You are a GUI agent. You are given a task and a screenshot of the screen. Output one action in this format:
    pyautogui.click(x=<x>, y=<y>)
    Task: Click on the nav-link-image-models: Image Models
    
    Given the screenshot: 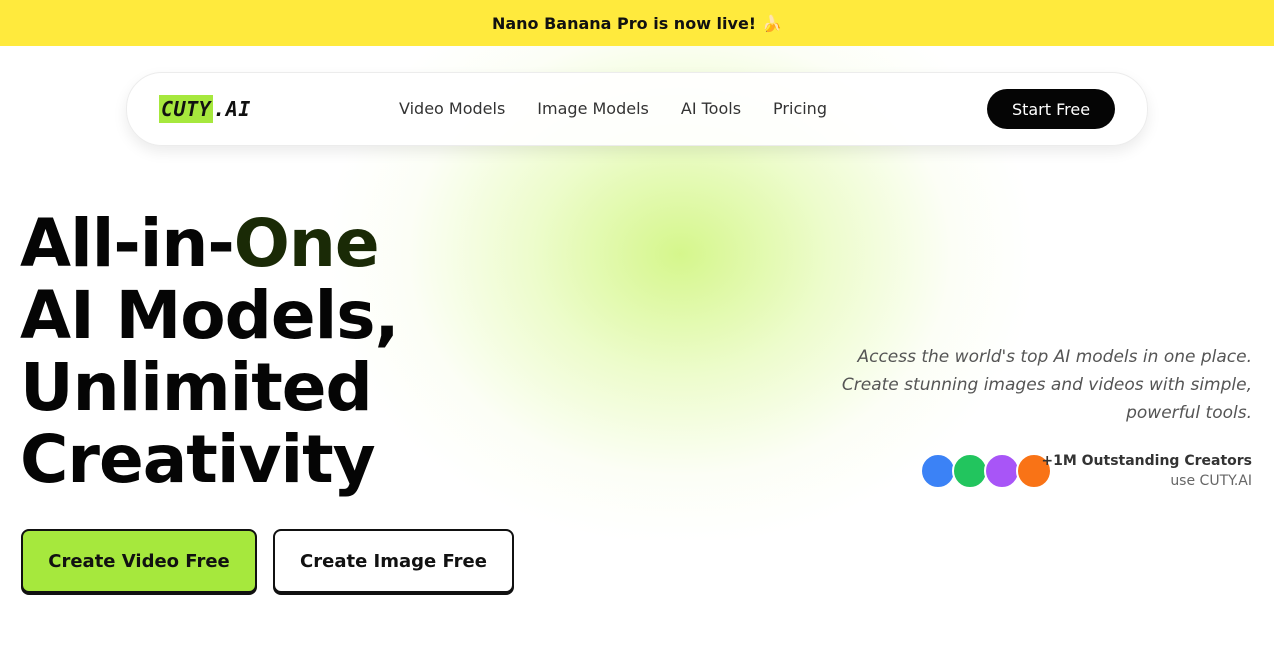 What is the action you would take?
    pyautogui.click(x=593, y=109)
    